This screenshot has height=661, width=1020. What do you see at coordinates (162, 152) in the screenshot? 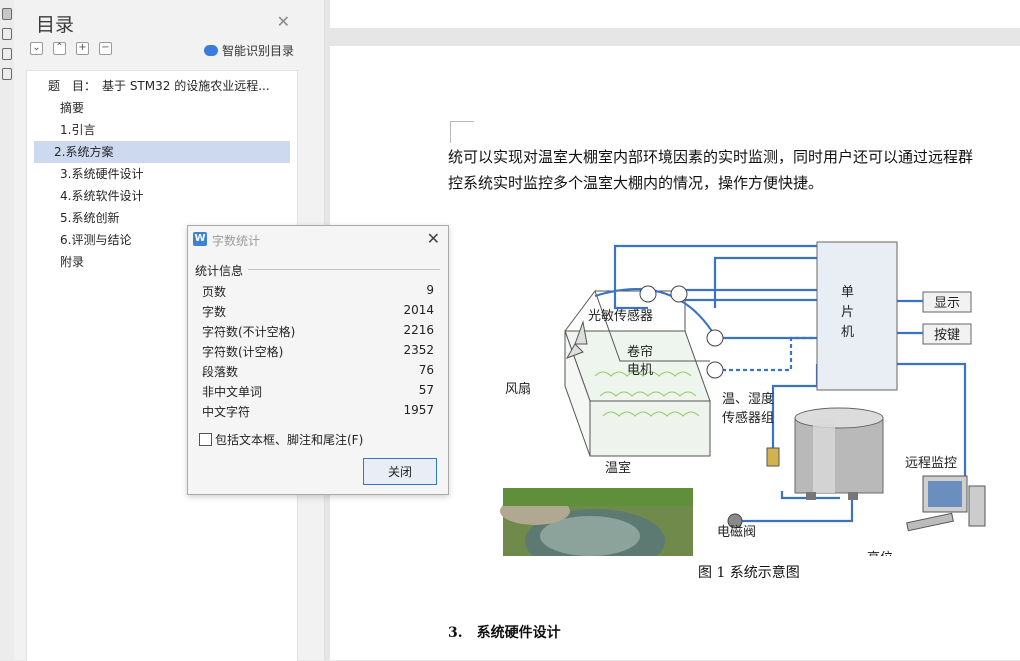
I see `toc-item-selected: 2.系统方案` at bounding box center [162, 152].